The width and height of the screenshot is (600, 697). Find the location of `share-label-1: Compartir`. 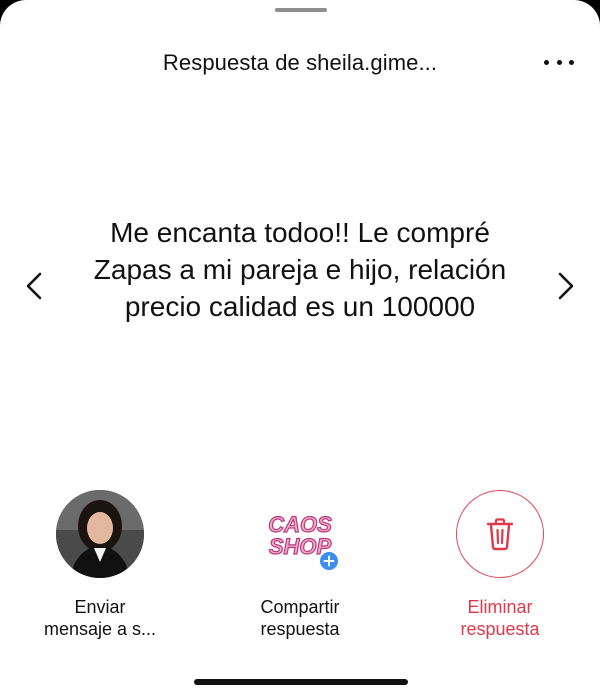

share-label-1: Compartir is located at coordinates (300, 607).